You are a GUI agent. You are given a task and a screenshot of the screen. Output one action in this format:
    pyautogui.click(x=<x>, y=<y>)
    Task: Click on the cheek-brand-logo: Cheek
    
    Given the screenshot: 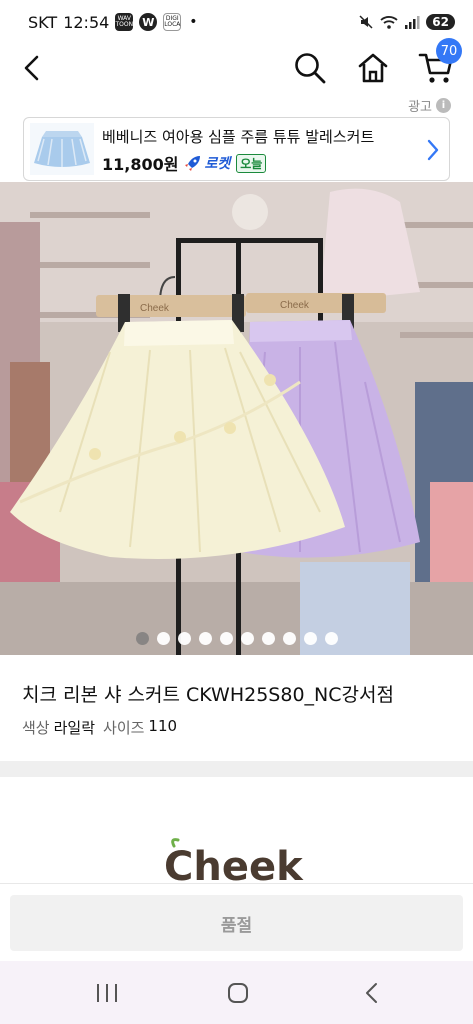 What is the action you would take?
    pyautogui.click(x=234, y=863)
    